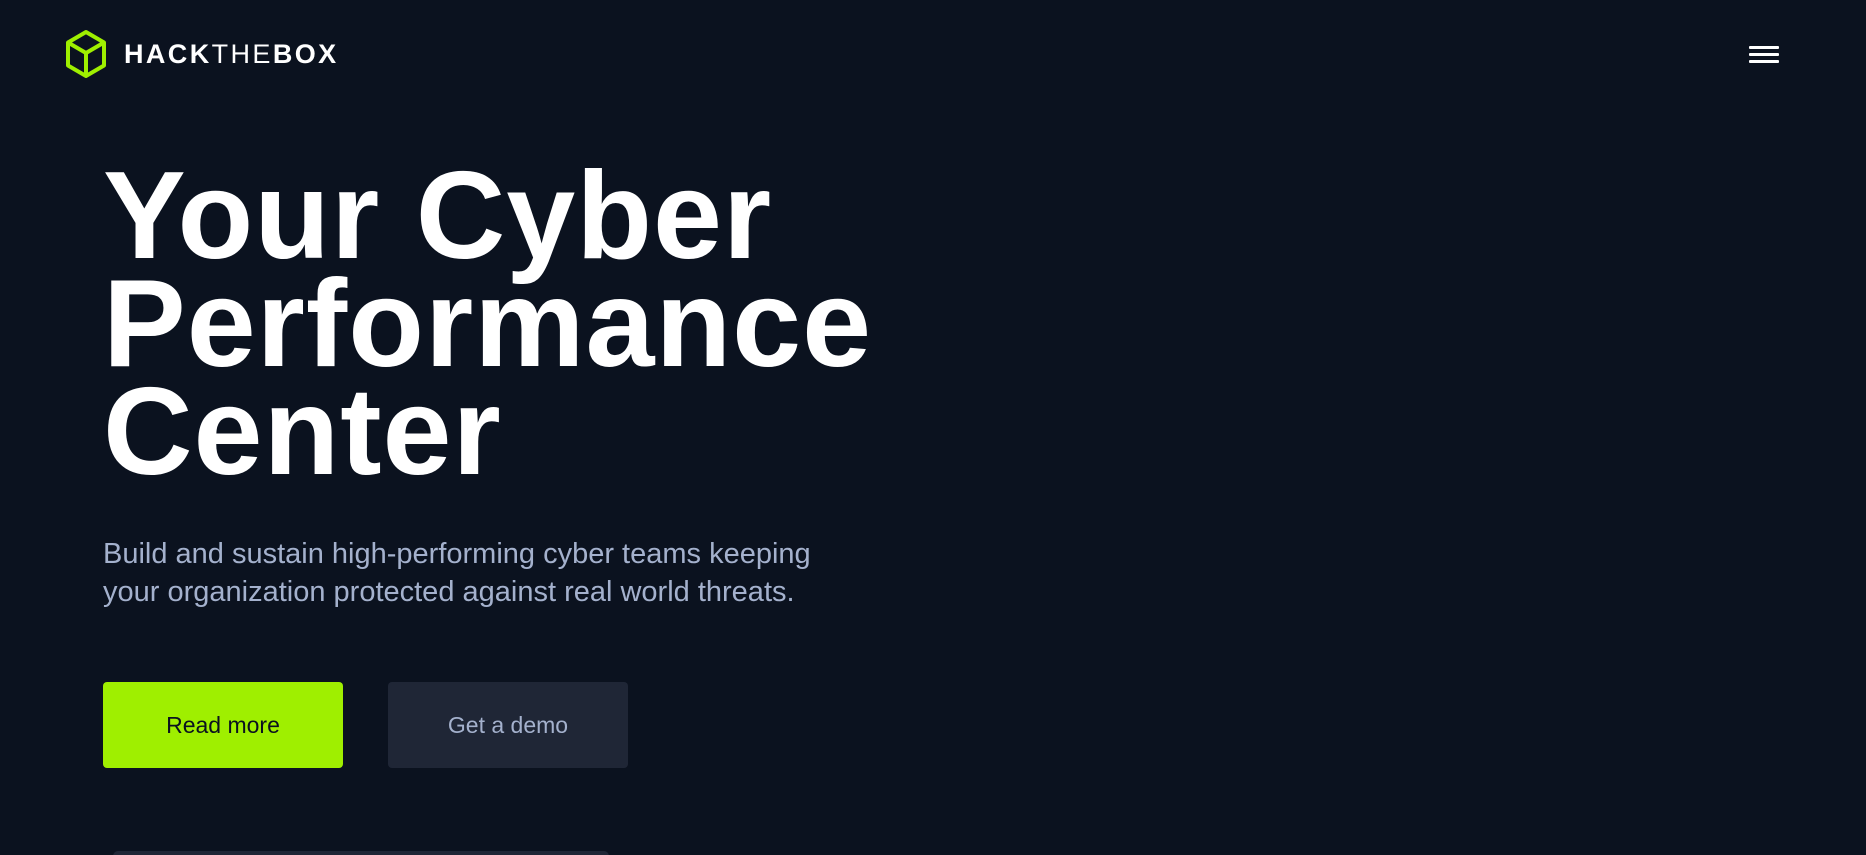 This screenshot has height=855, width=1866. Describe the element at coordinates (86, 54) in the screenshot. I see `hack-the-box-cube-icon` at that location.